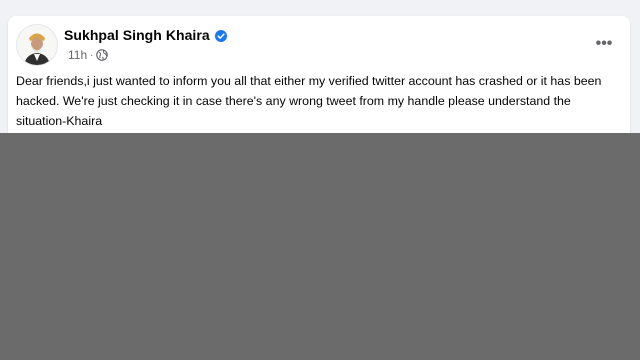 This screenshot has width=640, height=360. Describe the element at coordinates (88, 55) in the screenshot. I see `post-meta: 11h ·` at that location.